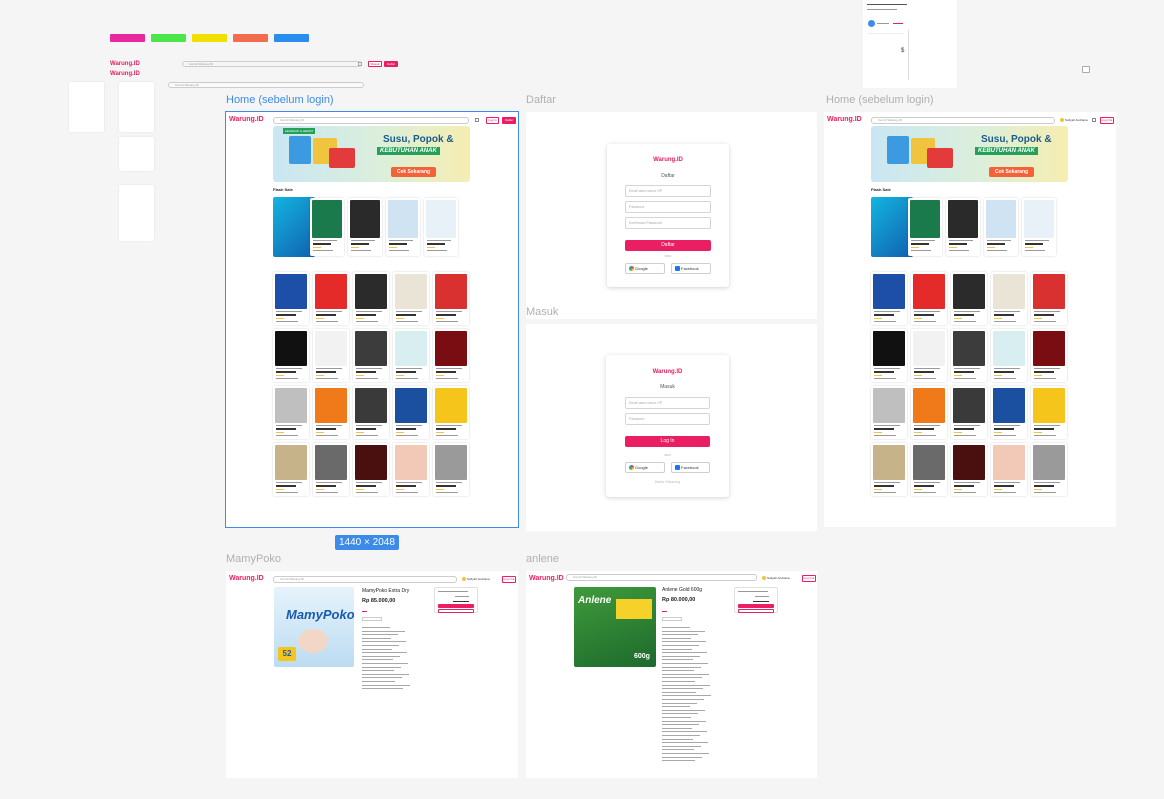 Image resolution: width=1164 pixels, height=799 pixels. Describe the element at coordinates (456, 611) in the screenshot. I see `add-to-cart-button` at that location.